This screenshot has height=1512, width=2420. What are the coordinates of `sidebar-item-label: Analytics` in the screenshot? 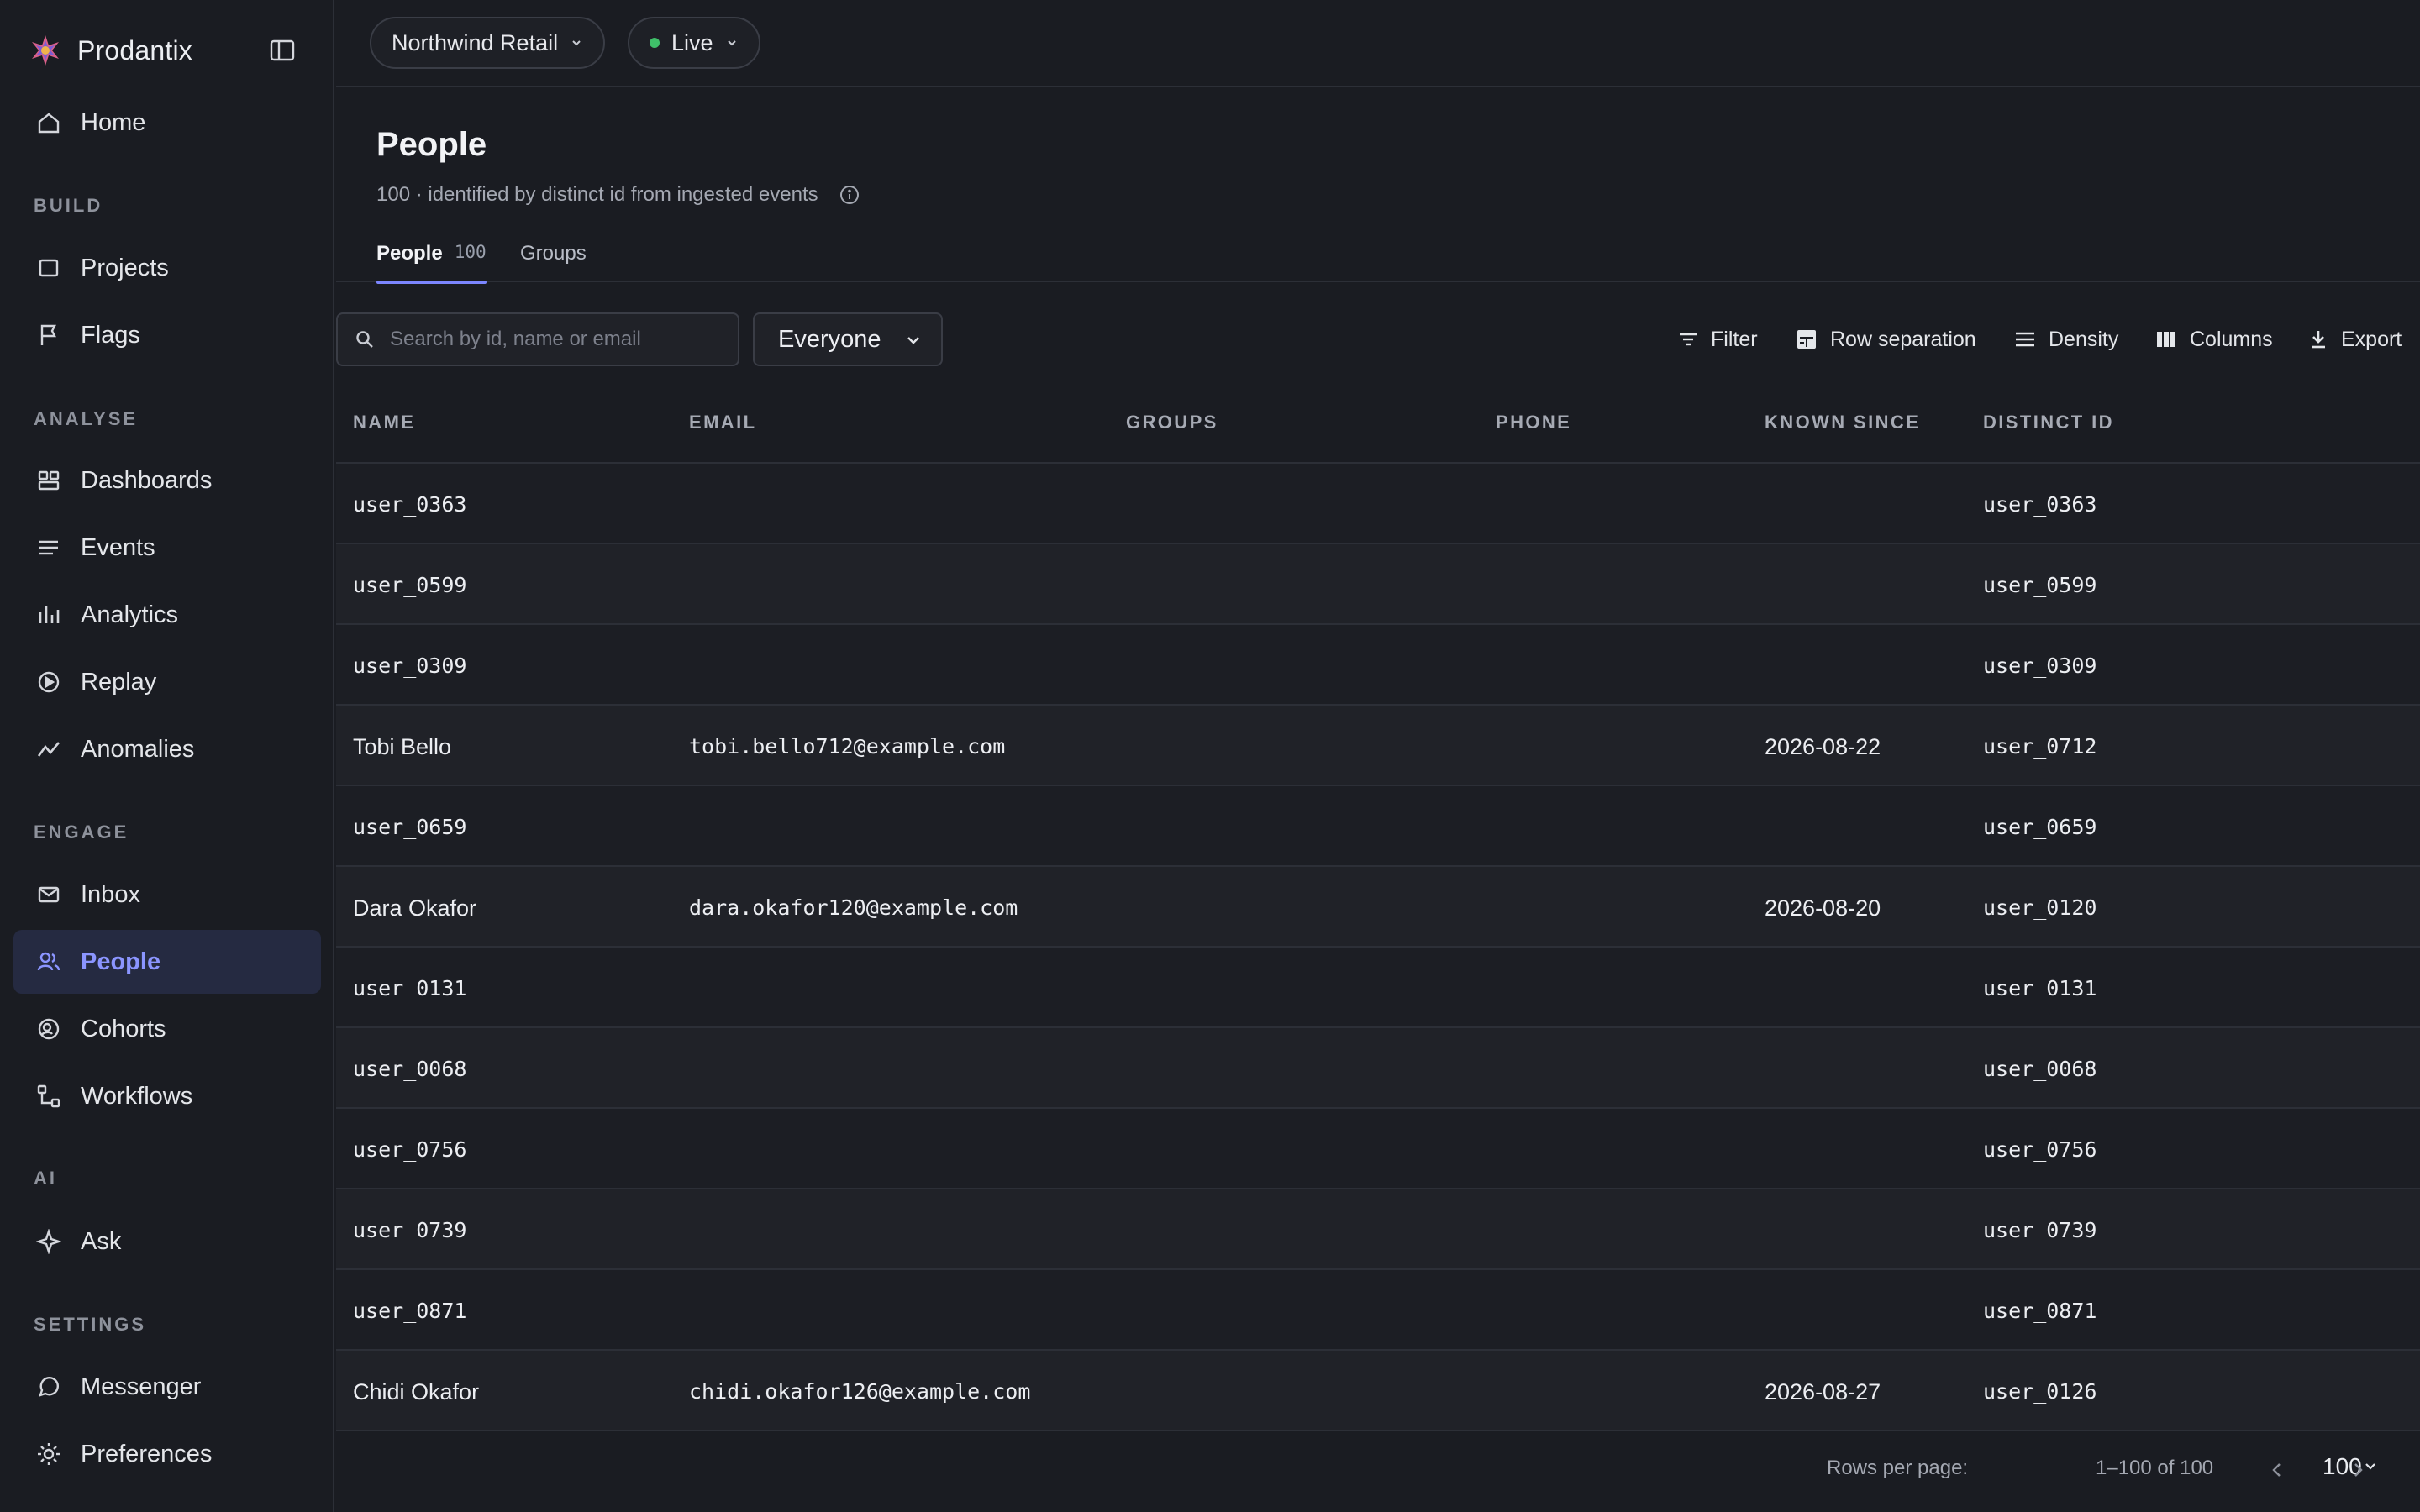 It's located at (130, 614).